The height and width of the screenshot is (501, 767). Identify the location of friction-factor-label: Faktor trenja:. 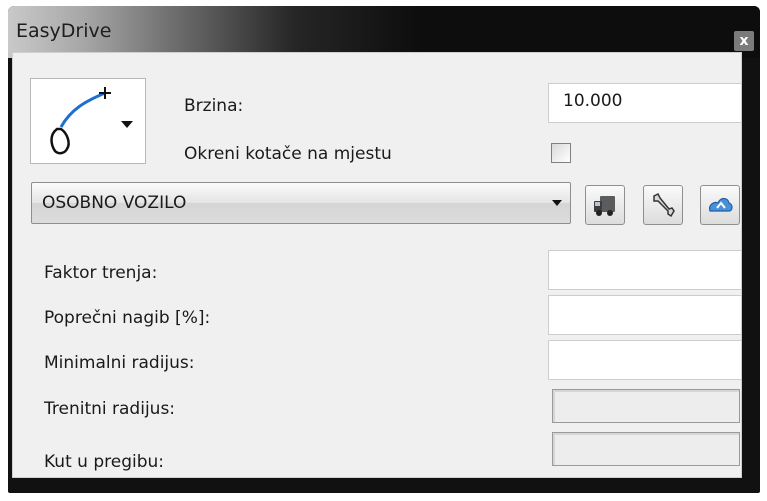
(101, 273).